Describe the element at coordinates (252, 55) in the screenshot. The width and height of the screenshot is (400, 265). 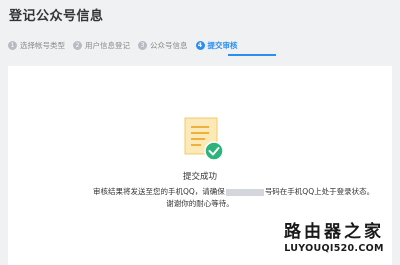
I see `active-step-underline` at that location.